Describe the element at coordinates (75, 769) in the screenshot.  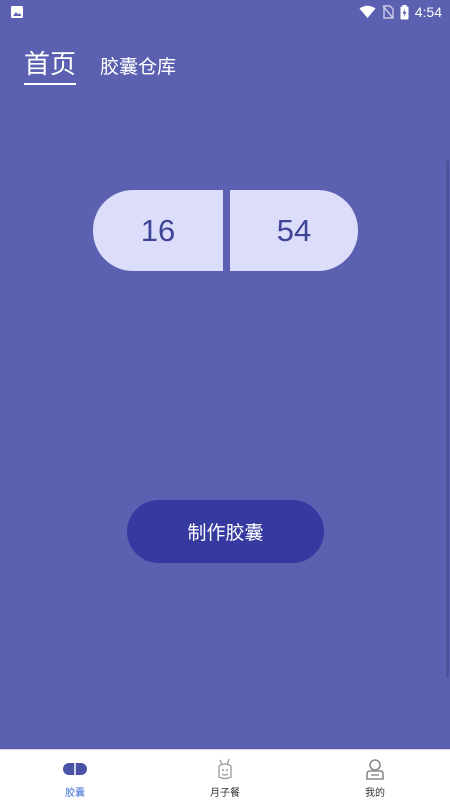
I see `capsule-icon` at that location.